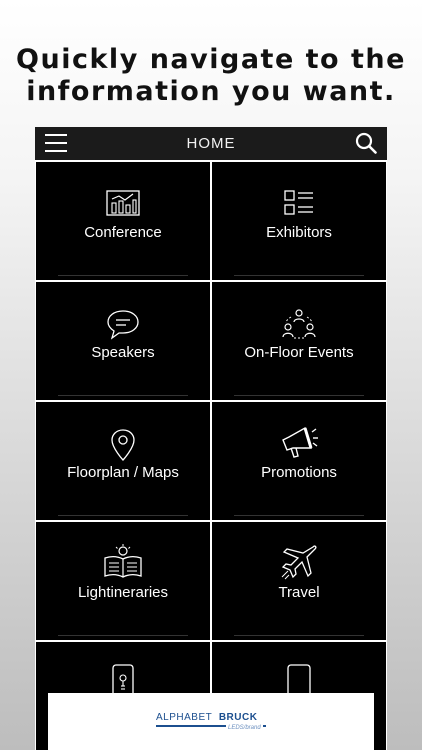 This screenshot has height=750, width=422. Describe the element at coordinates (216, 721) in the screenshot. I see `alphabet-bruck-logo: ALPHABET BRUCK LEDS/brand` at that location.